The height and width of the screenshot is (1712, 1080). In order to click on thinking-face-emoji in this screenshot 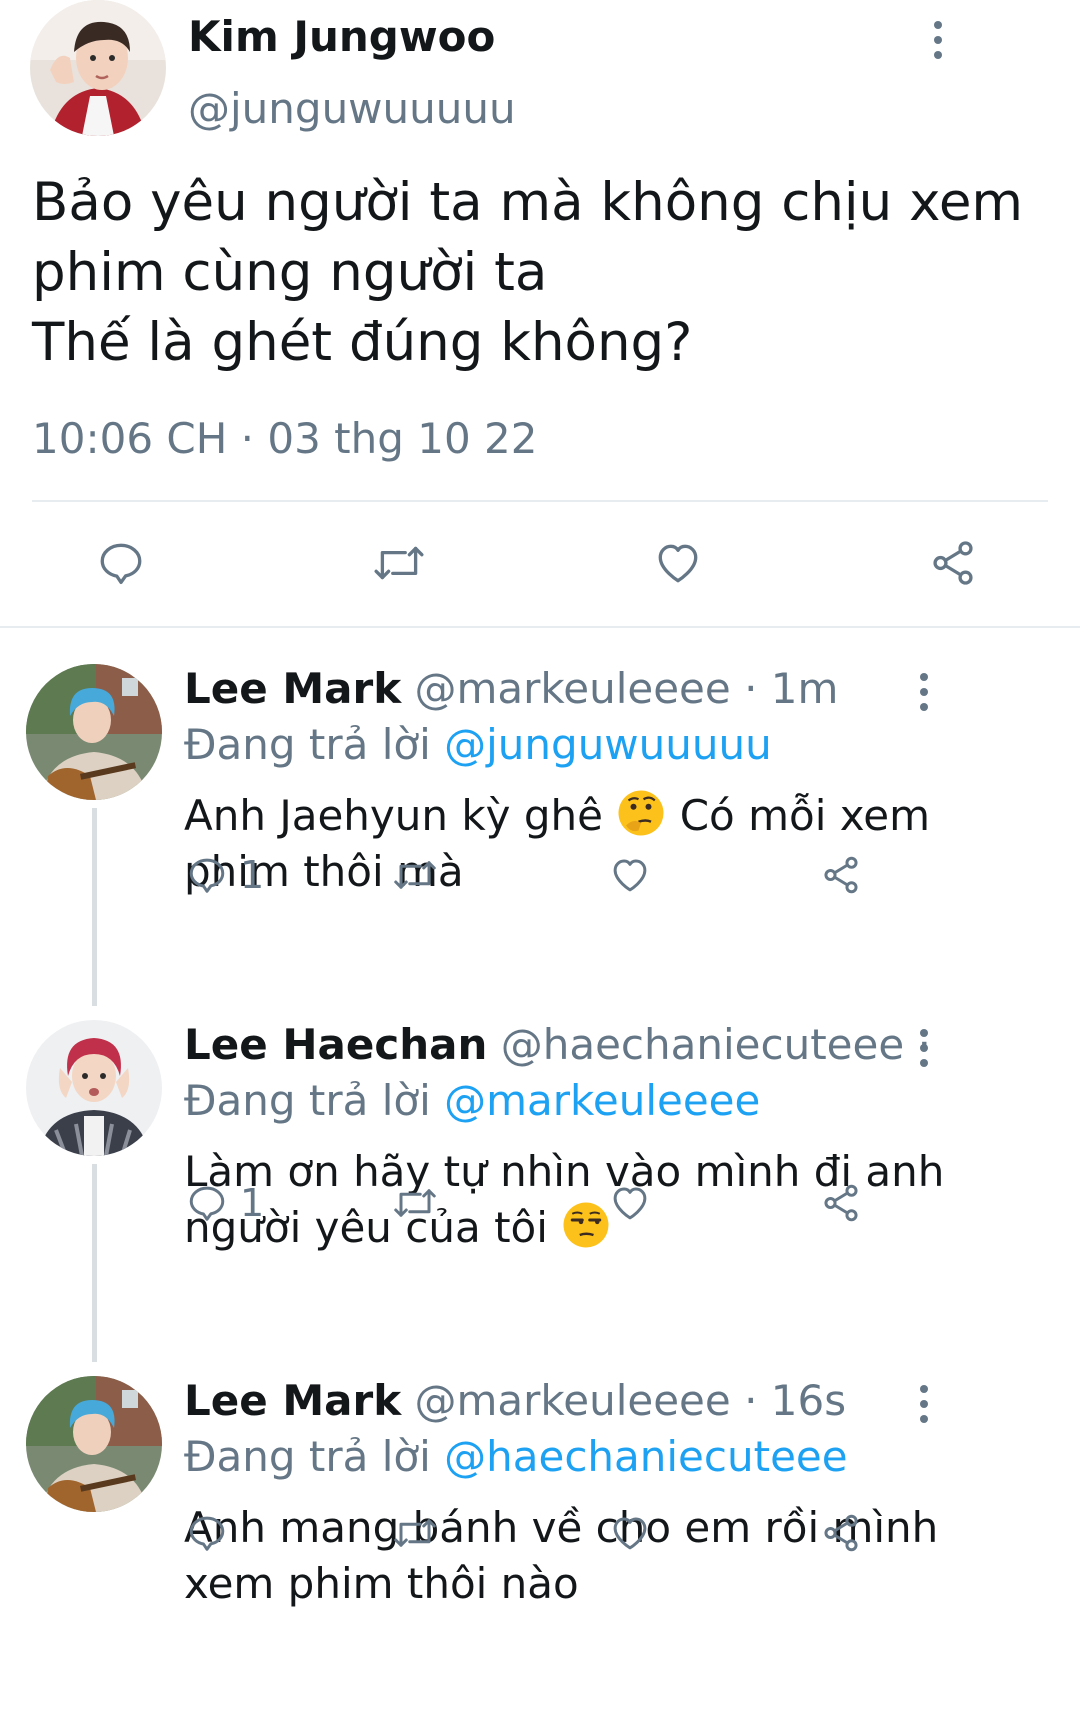, I will do `click(641, 813)`.